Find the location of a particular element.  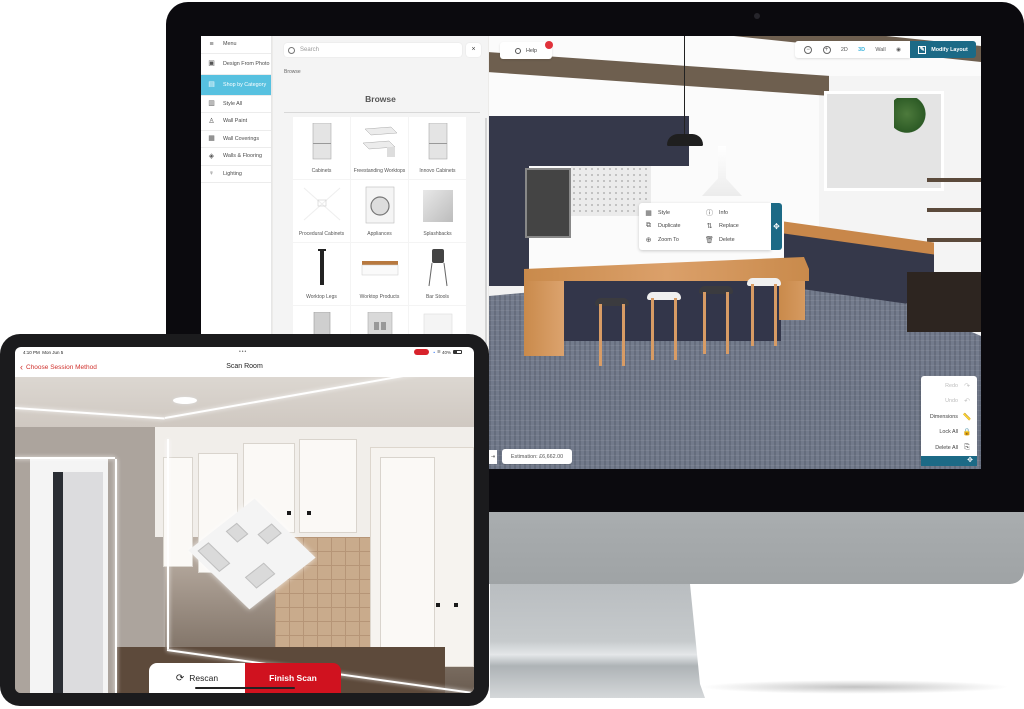

dimensions-button: Dimensions 📏 is located at coordinates (949, 417).